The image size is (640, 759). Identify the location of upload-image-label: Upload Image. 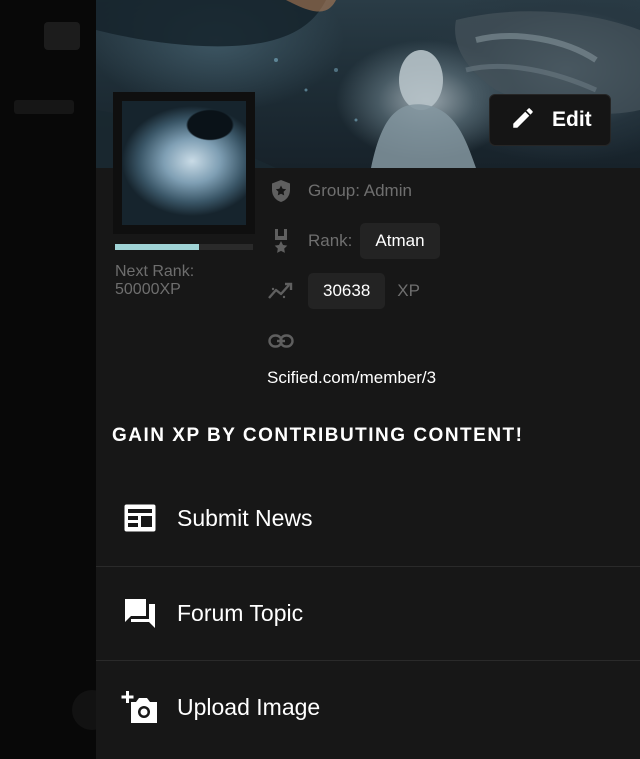
(249, 706).